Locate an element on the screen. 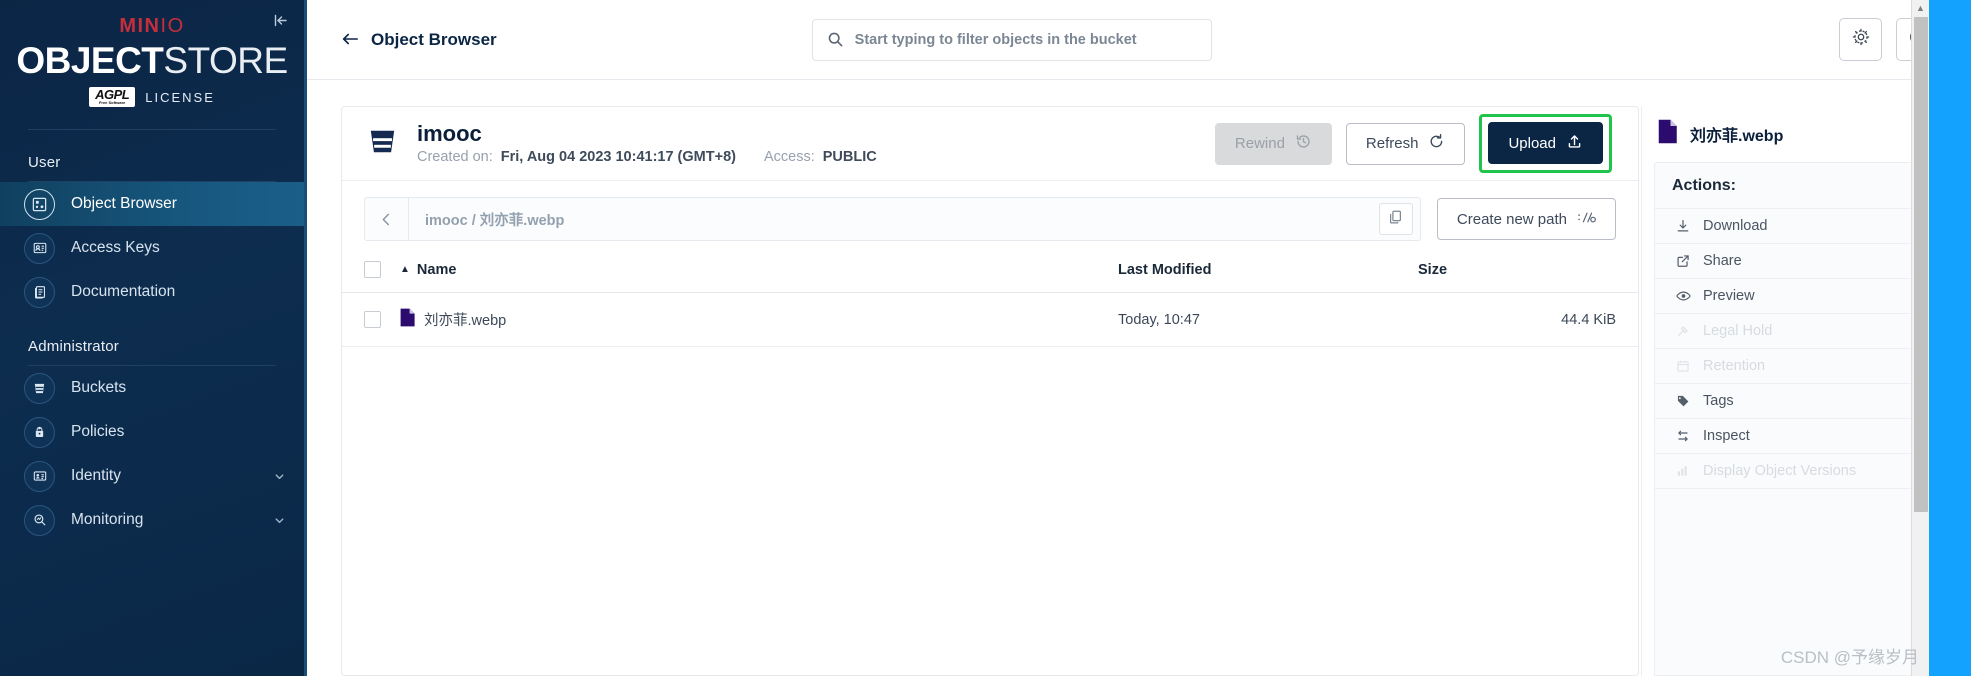 This screenshot has width=1971, height=676. sidebar-item-label: Access Keys is located at coordinates (115, 247).